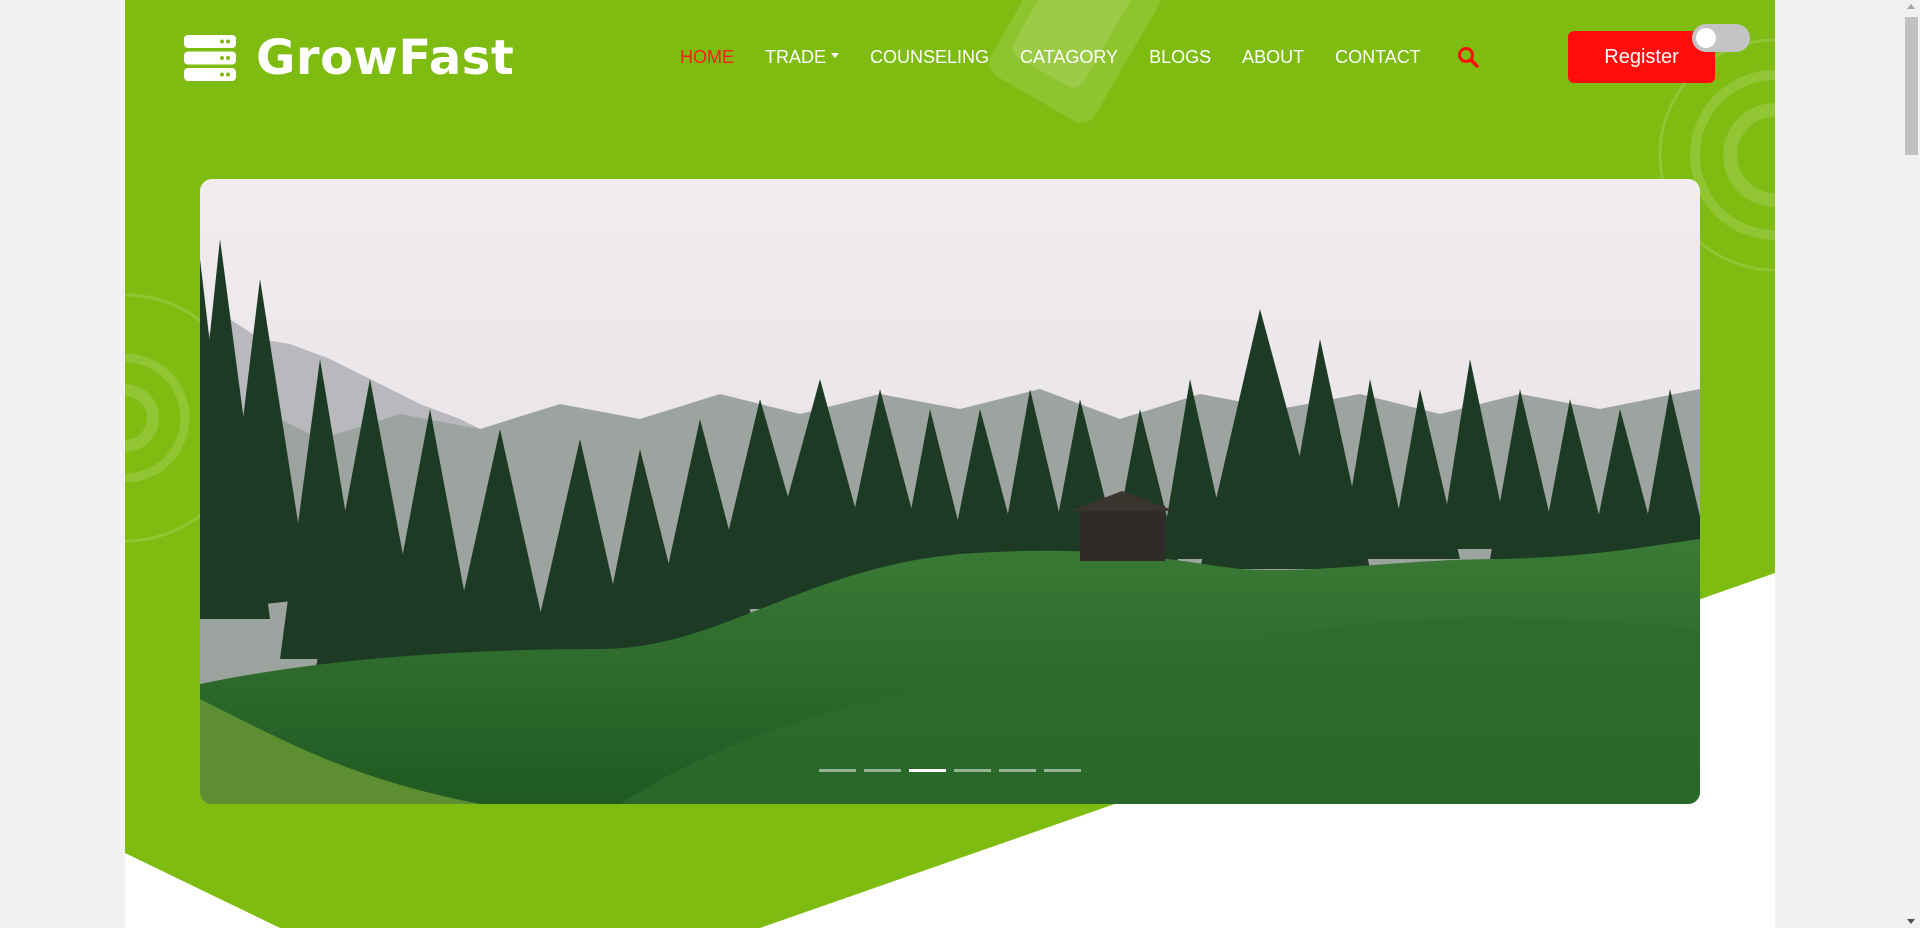 This screenshot has width=1920, height=928. What do you see at coordinates (210, 58) in the screenshot?
I see `server-stack-icon` at bounding box center [210, 58].